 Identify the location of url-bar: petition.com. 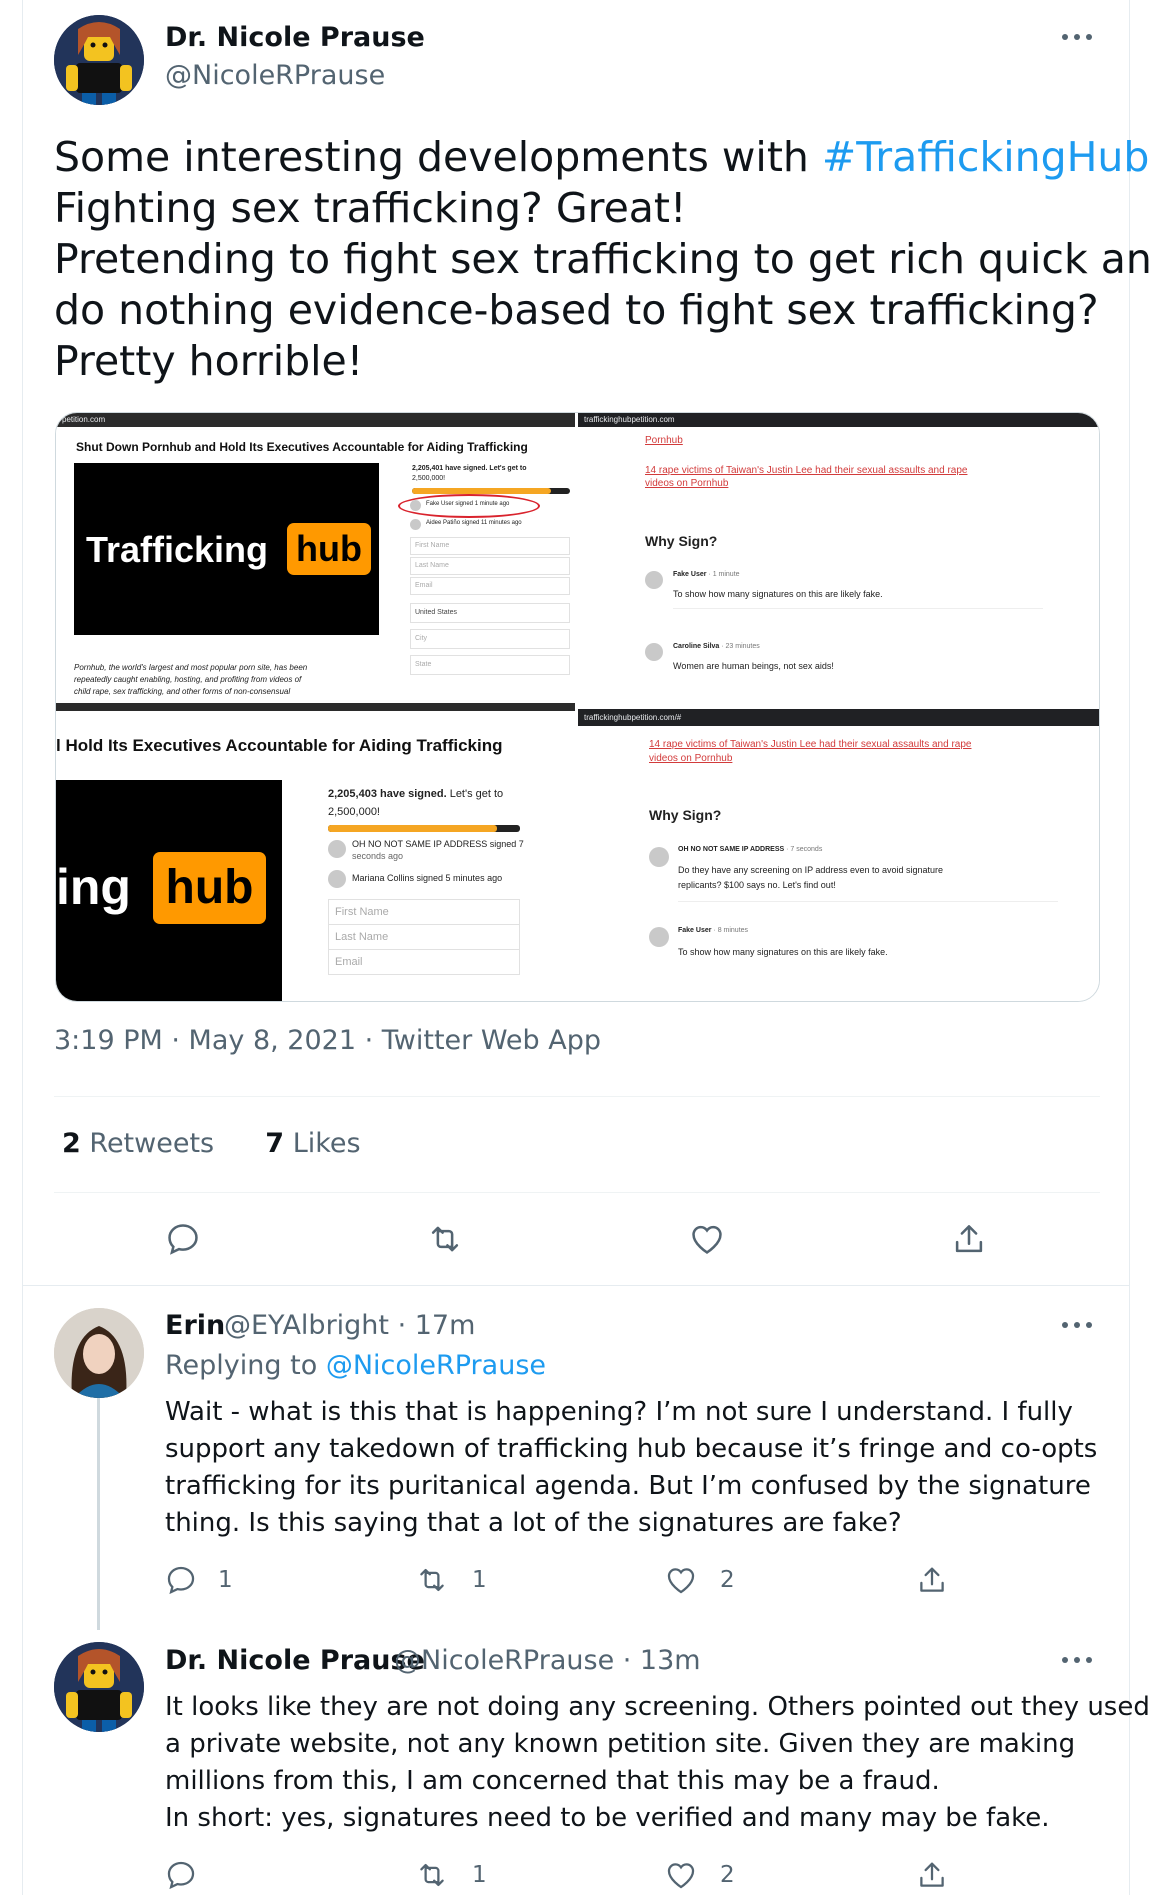
(315, 420).